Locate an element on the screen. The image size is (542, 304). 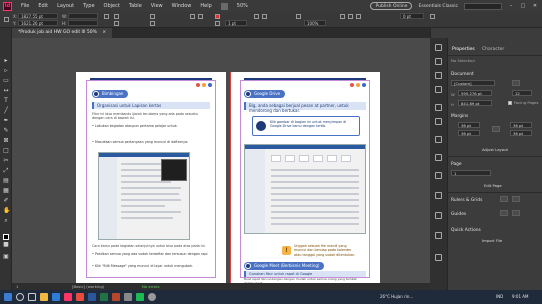
doc-height-field: 841.89 pt is located at coordinates (475, 103).